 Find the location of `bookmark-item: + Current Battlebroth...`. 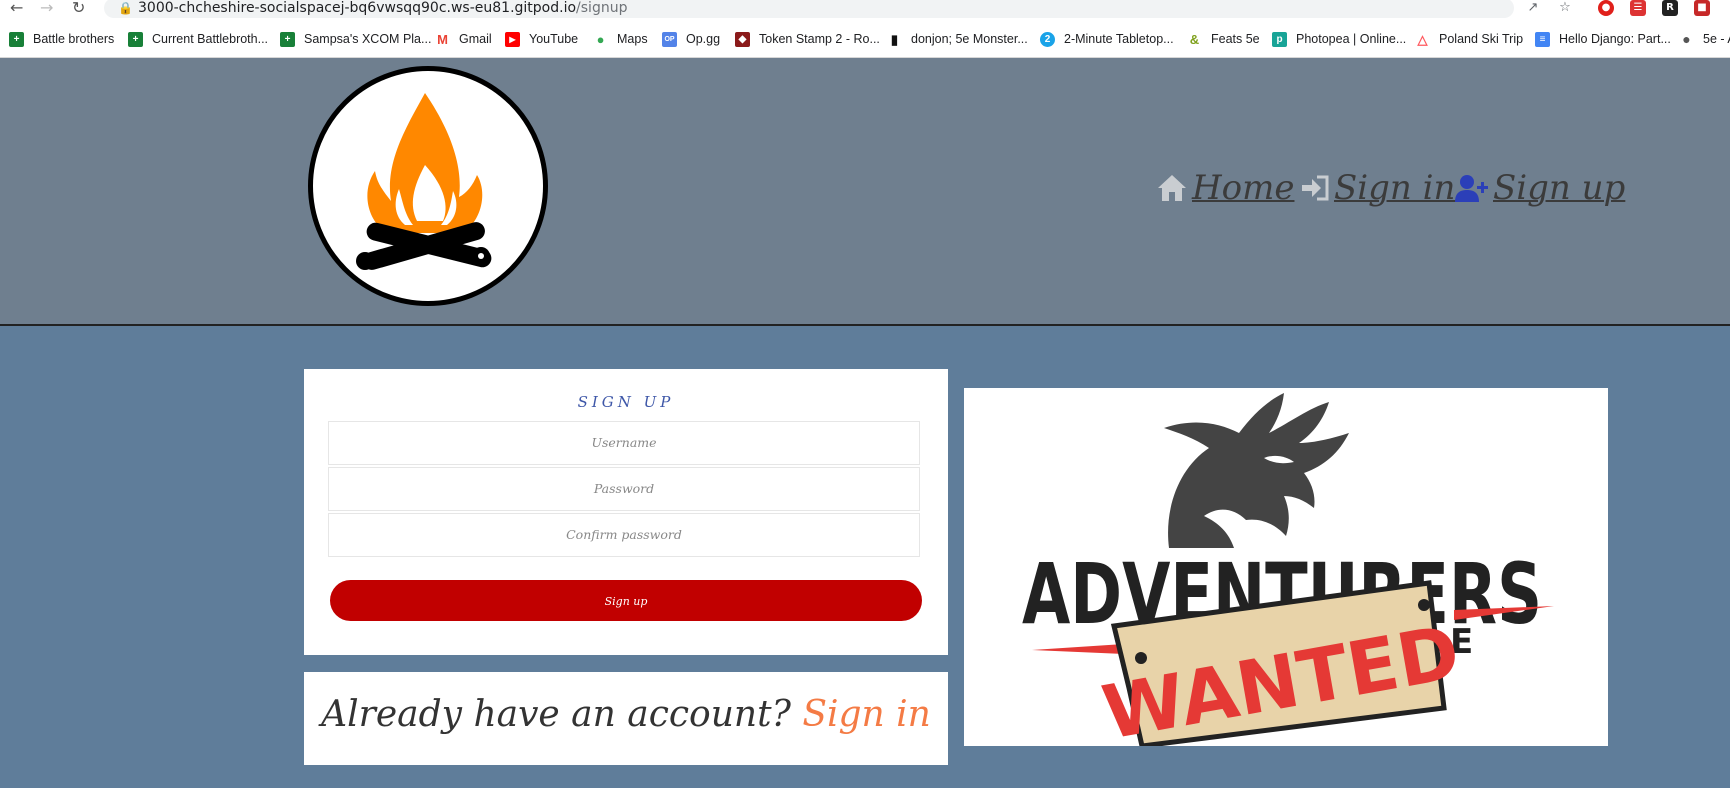

bookmark-item: + Current Battlebroth... is located at coordinates (198, 39).